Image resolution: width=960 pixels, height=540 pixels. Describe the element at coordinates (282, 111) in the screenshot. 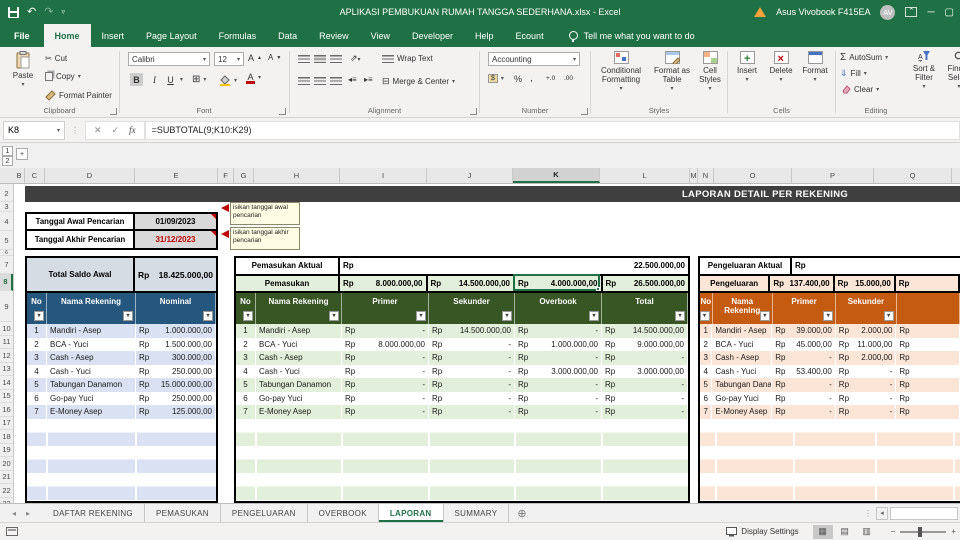

I see `font-dialog-launcher` at that location.